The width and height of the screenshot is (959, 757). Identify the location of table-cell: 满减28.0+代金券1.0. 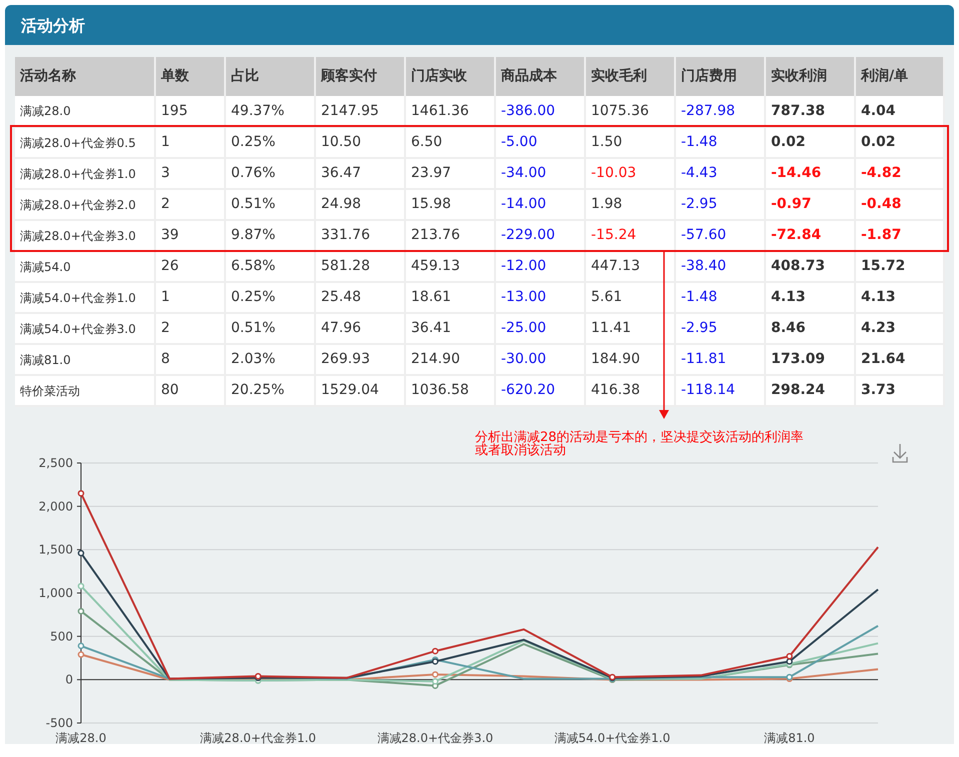
(85, 173).